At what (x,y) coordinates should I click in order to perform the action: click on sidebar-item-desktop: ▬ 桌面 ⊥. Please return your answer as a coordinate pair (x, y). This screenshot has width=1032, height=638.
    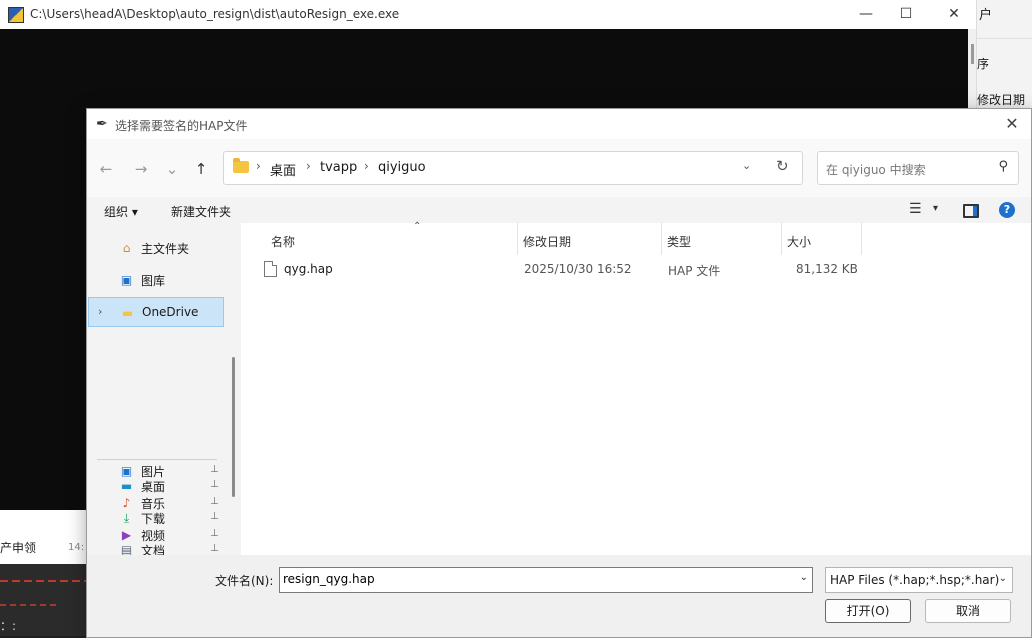
    Looking at the image, I should click on (156, 486).